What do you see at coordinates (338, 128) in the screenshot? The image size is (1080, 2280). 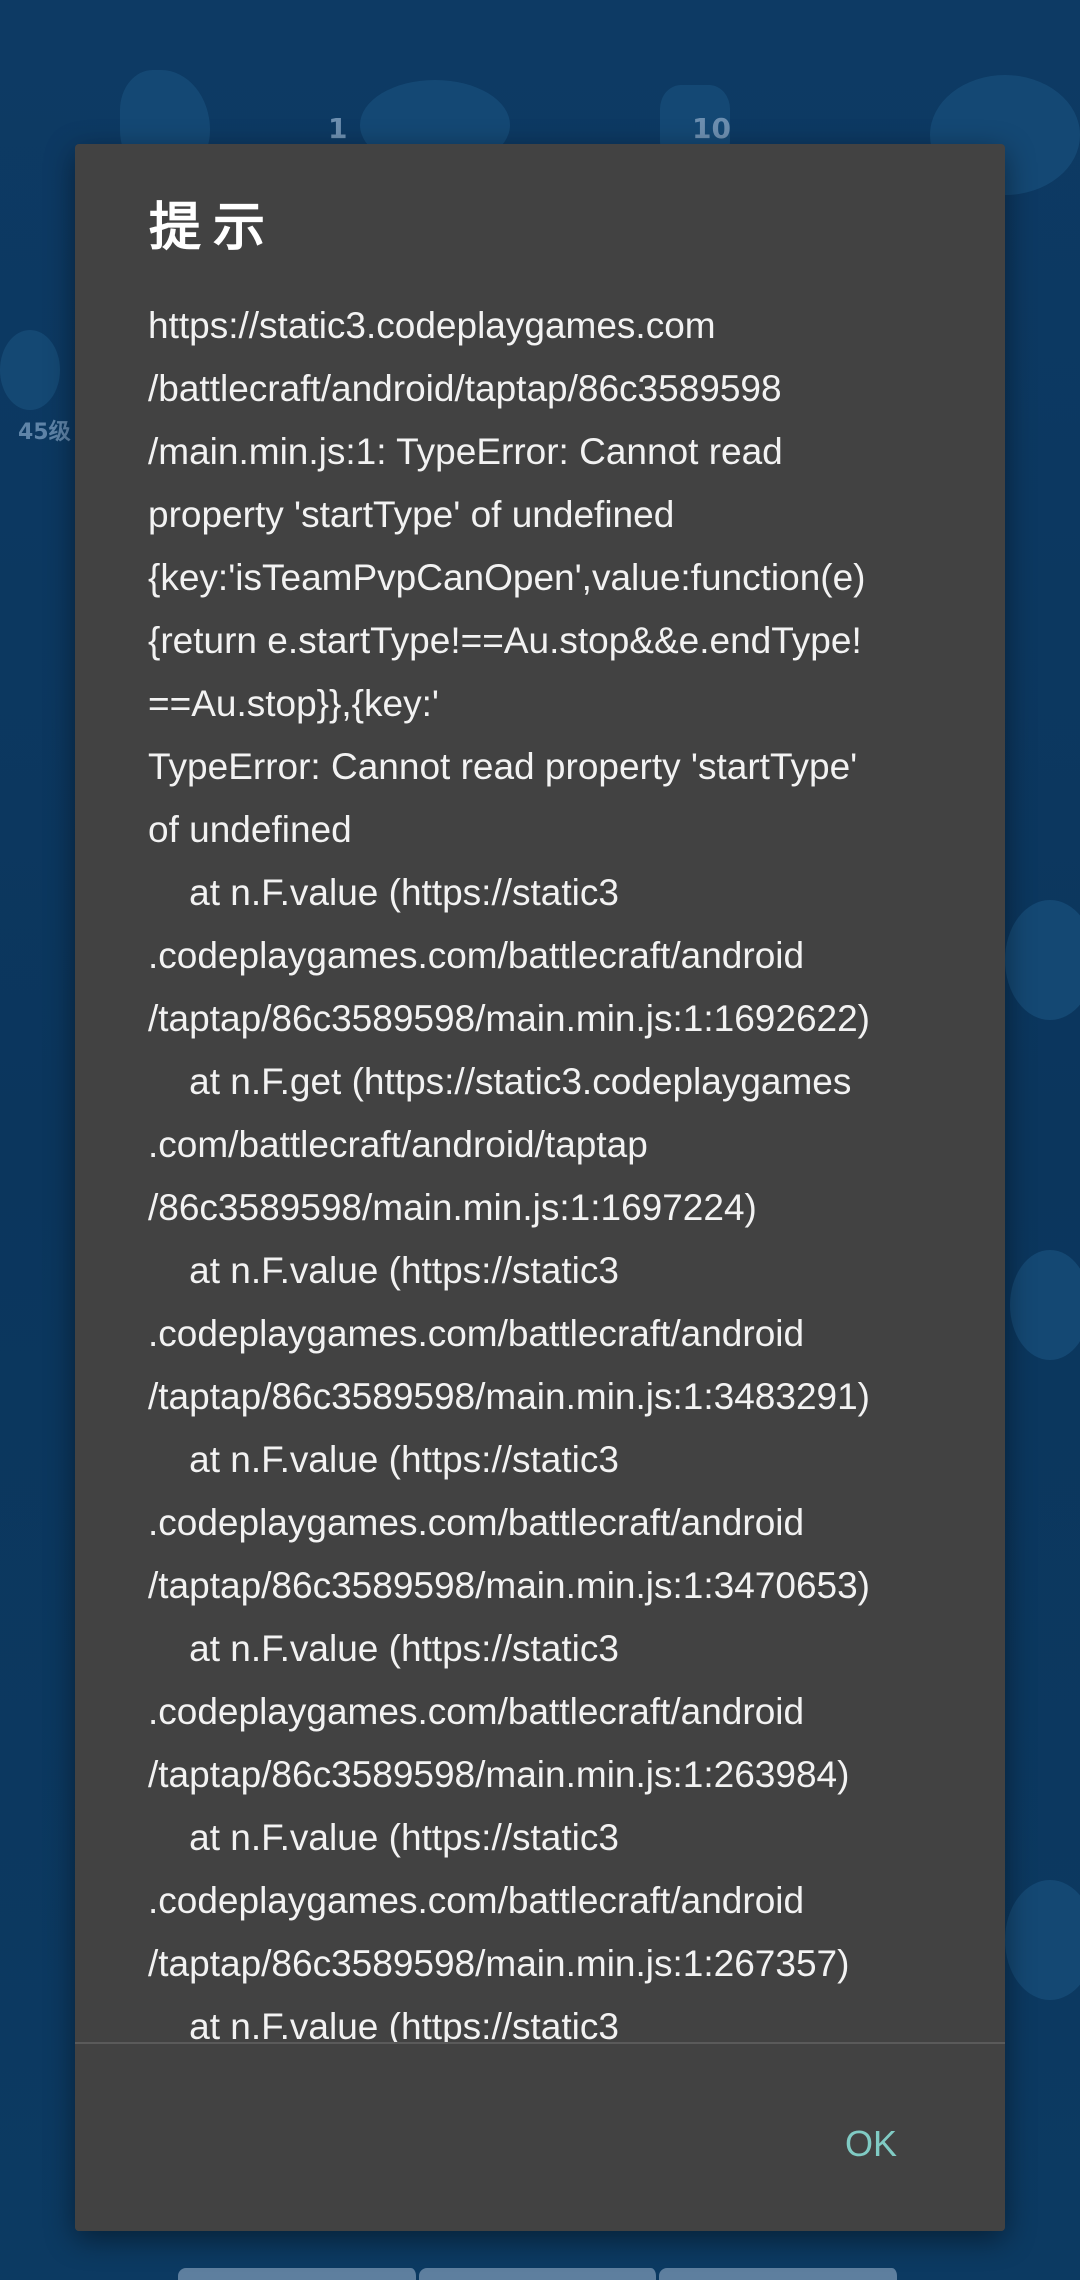 I see `background-number: 1` at bounding box center [338, 128].